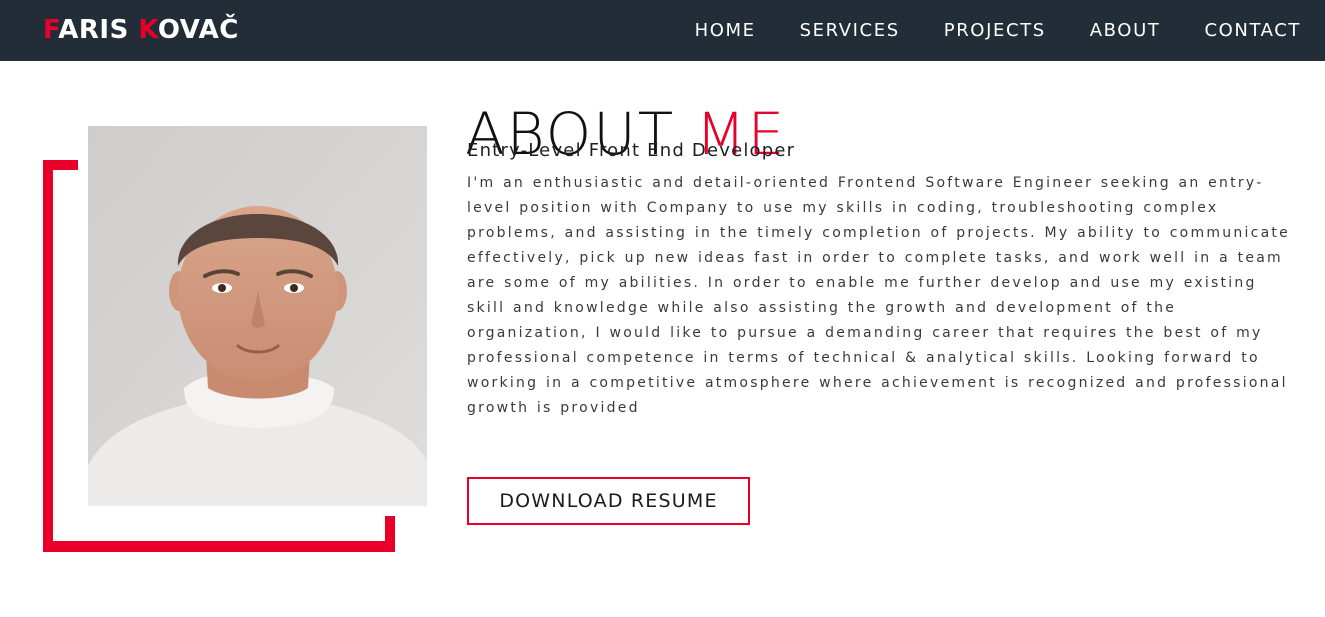 The width and height of the screenshot is (1325, 617). Describe the element at coordinates (219, 546) in the screenshot. I see `photo-frame-bottom` at that location.